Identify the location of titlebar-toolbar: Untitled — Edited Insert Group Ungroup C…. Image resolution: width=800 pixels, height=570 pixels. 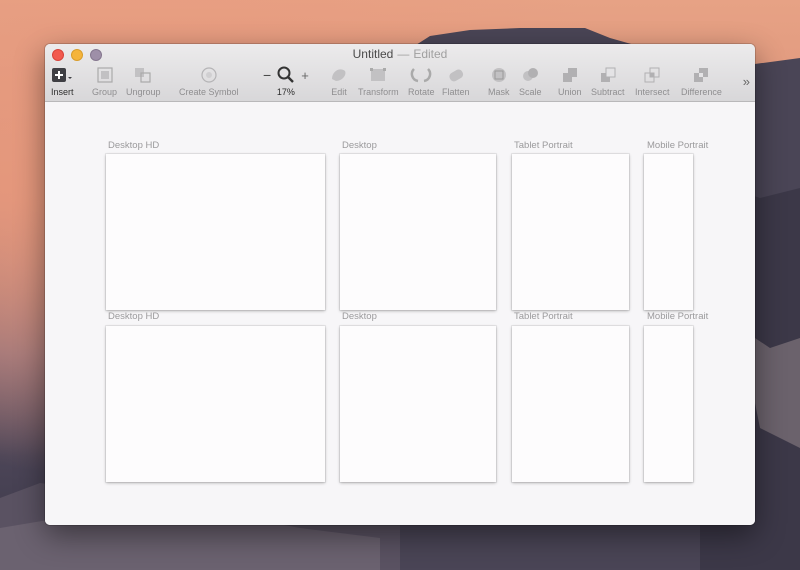
(400, 73).